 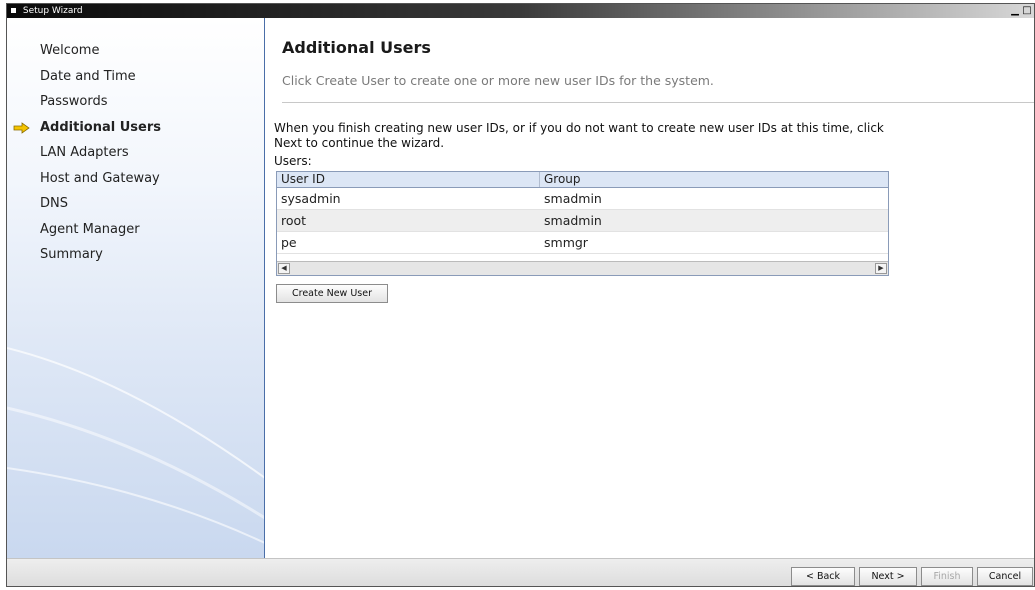 I want to click on maximize-icon: □, so click(x=1027, y=11).